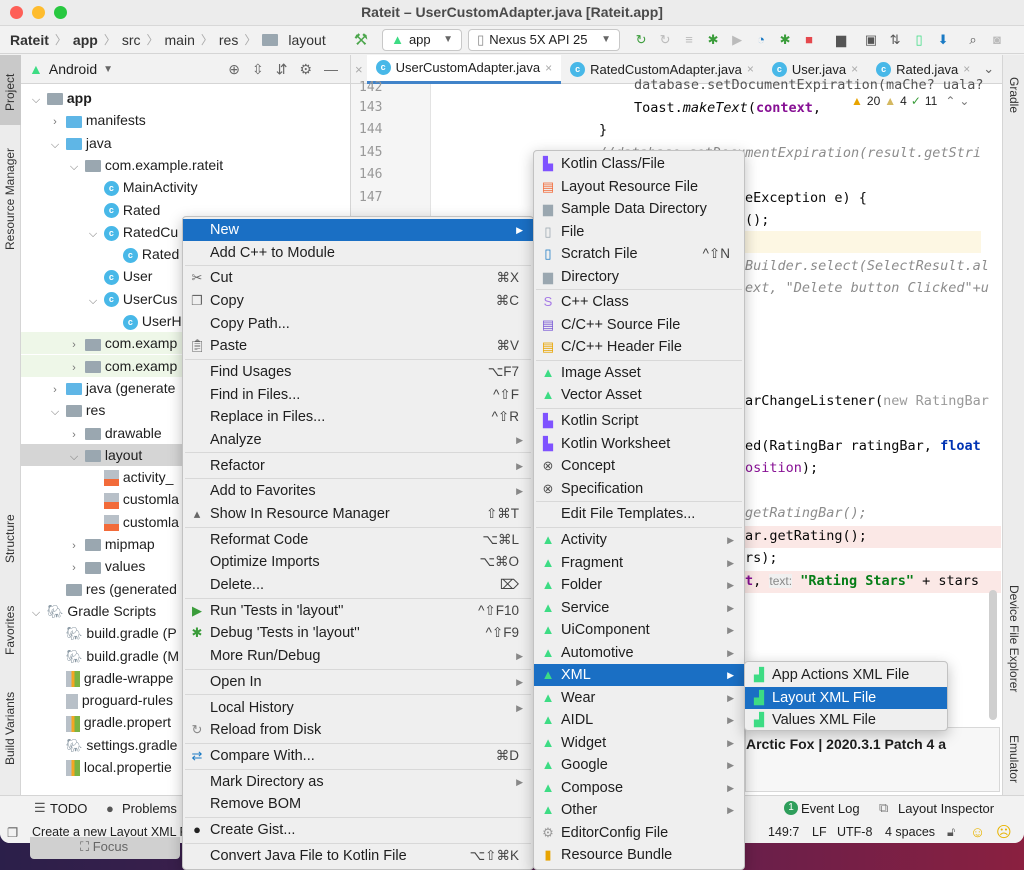 This screenshot has width=1024, height=870. Describe the element at coordinates (10, 92) in the screenshot. I see `project-tab-label: Project` at that location.